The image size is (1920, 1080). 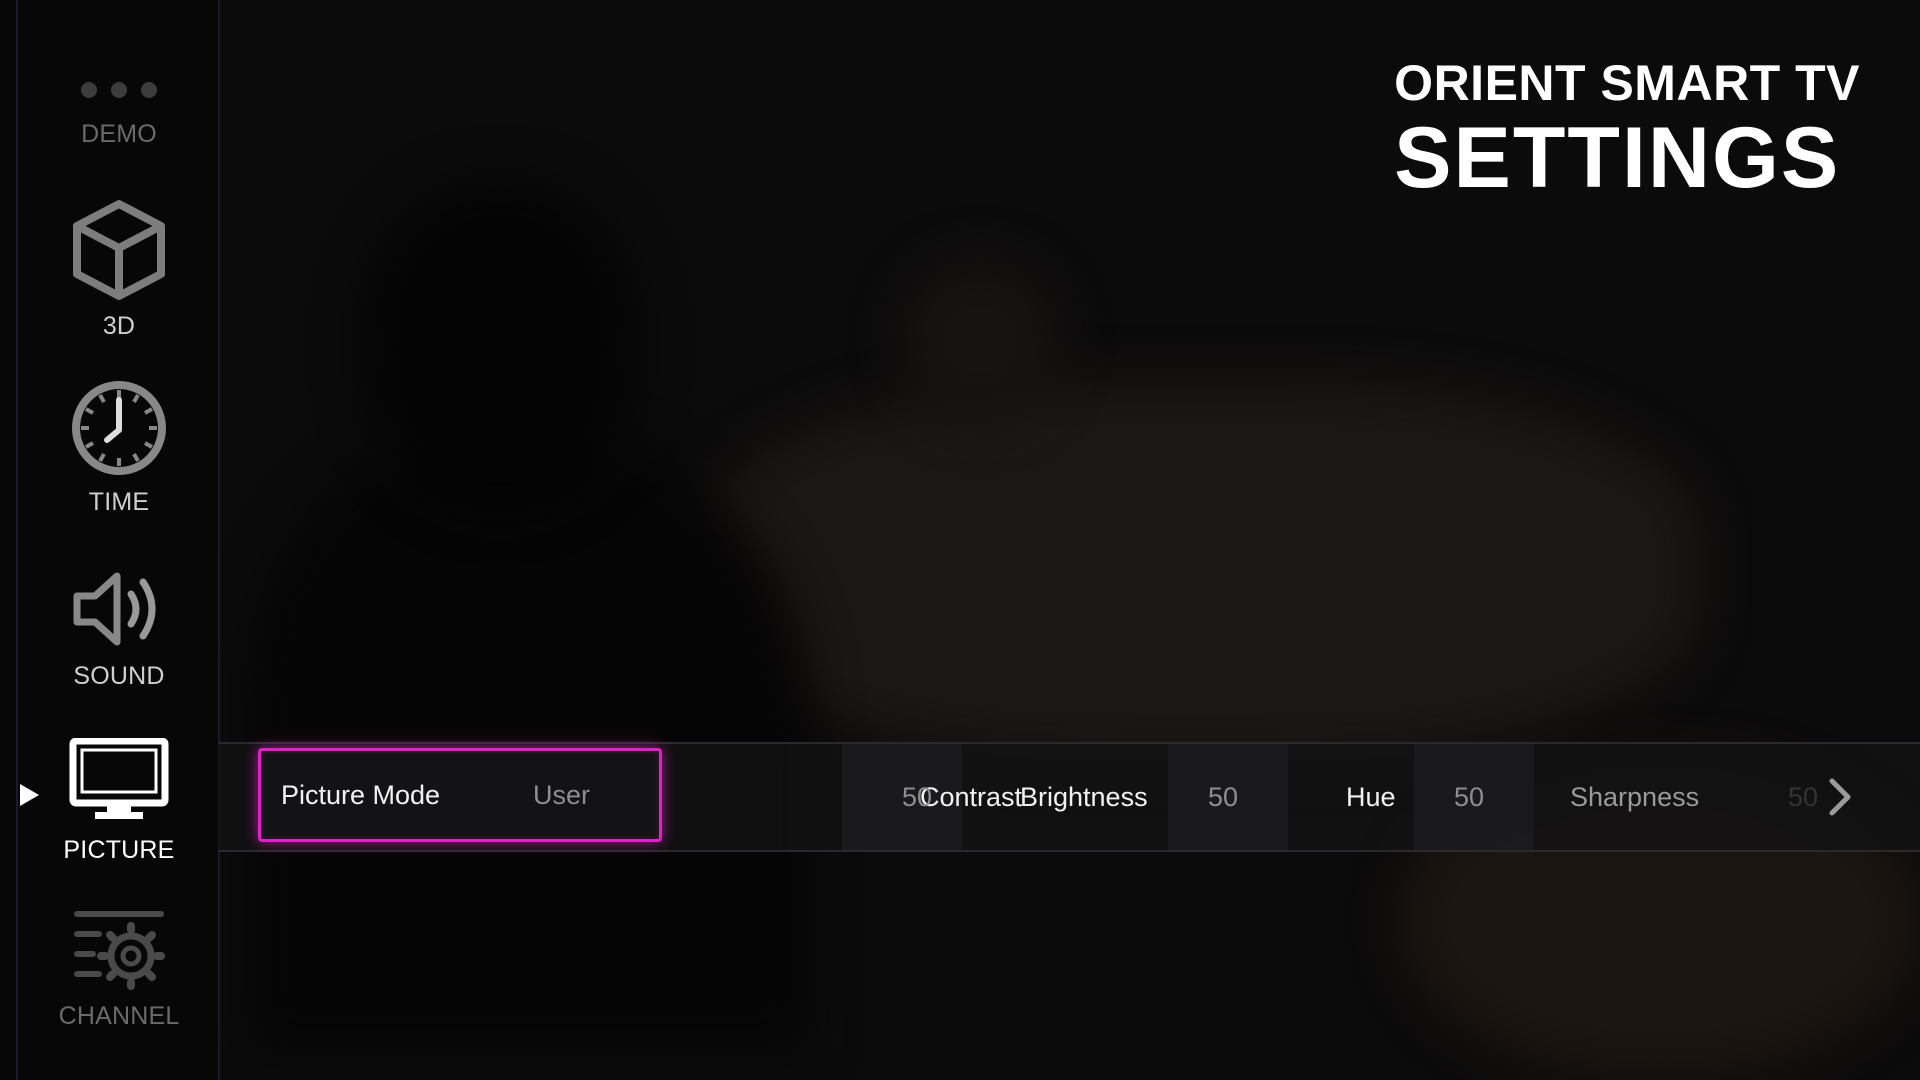 What do you see at coordinates (361, 794) in the screenshot?
I see `setting-name: Picture Mode` at bounding box center [361, 794].